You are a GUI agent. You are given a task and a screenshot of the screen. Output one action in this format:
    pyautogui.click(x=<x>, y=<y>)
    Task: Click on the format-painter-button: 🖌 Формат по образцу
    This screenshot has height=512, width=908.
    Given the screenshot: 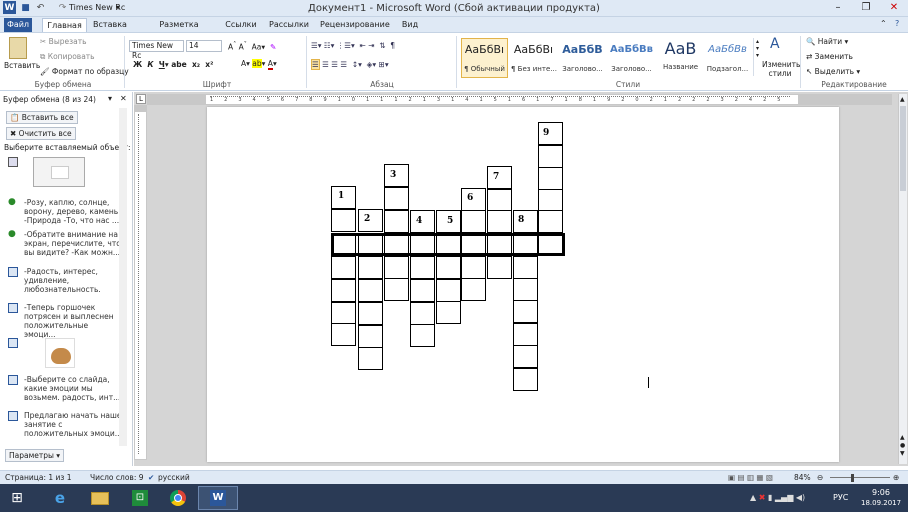 What is the action you would take?
    pyautogui.click(x=84, y=71)
    